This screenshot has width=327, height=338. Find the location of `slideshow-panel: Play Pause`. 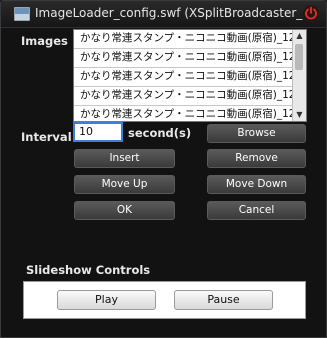

slideshow-panel: Play Pause is located at coordinates (164, 300).